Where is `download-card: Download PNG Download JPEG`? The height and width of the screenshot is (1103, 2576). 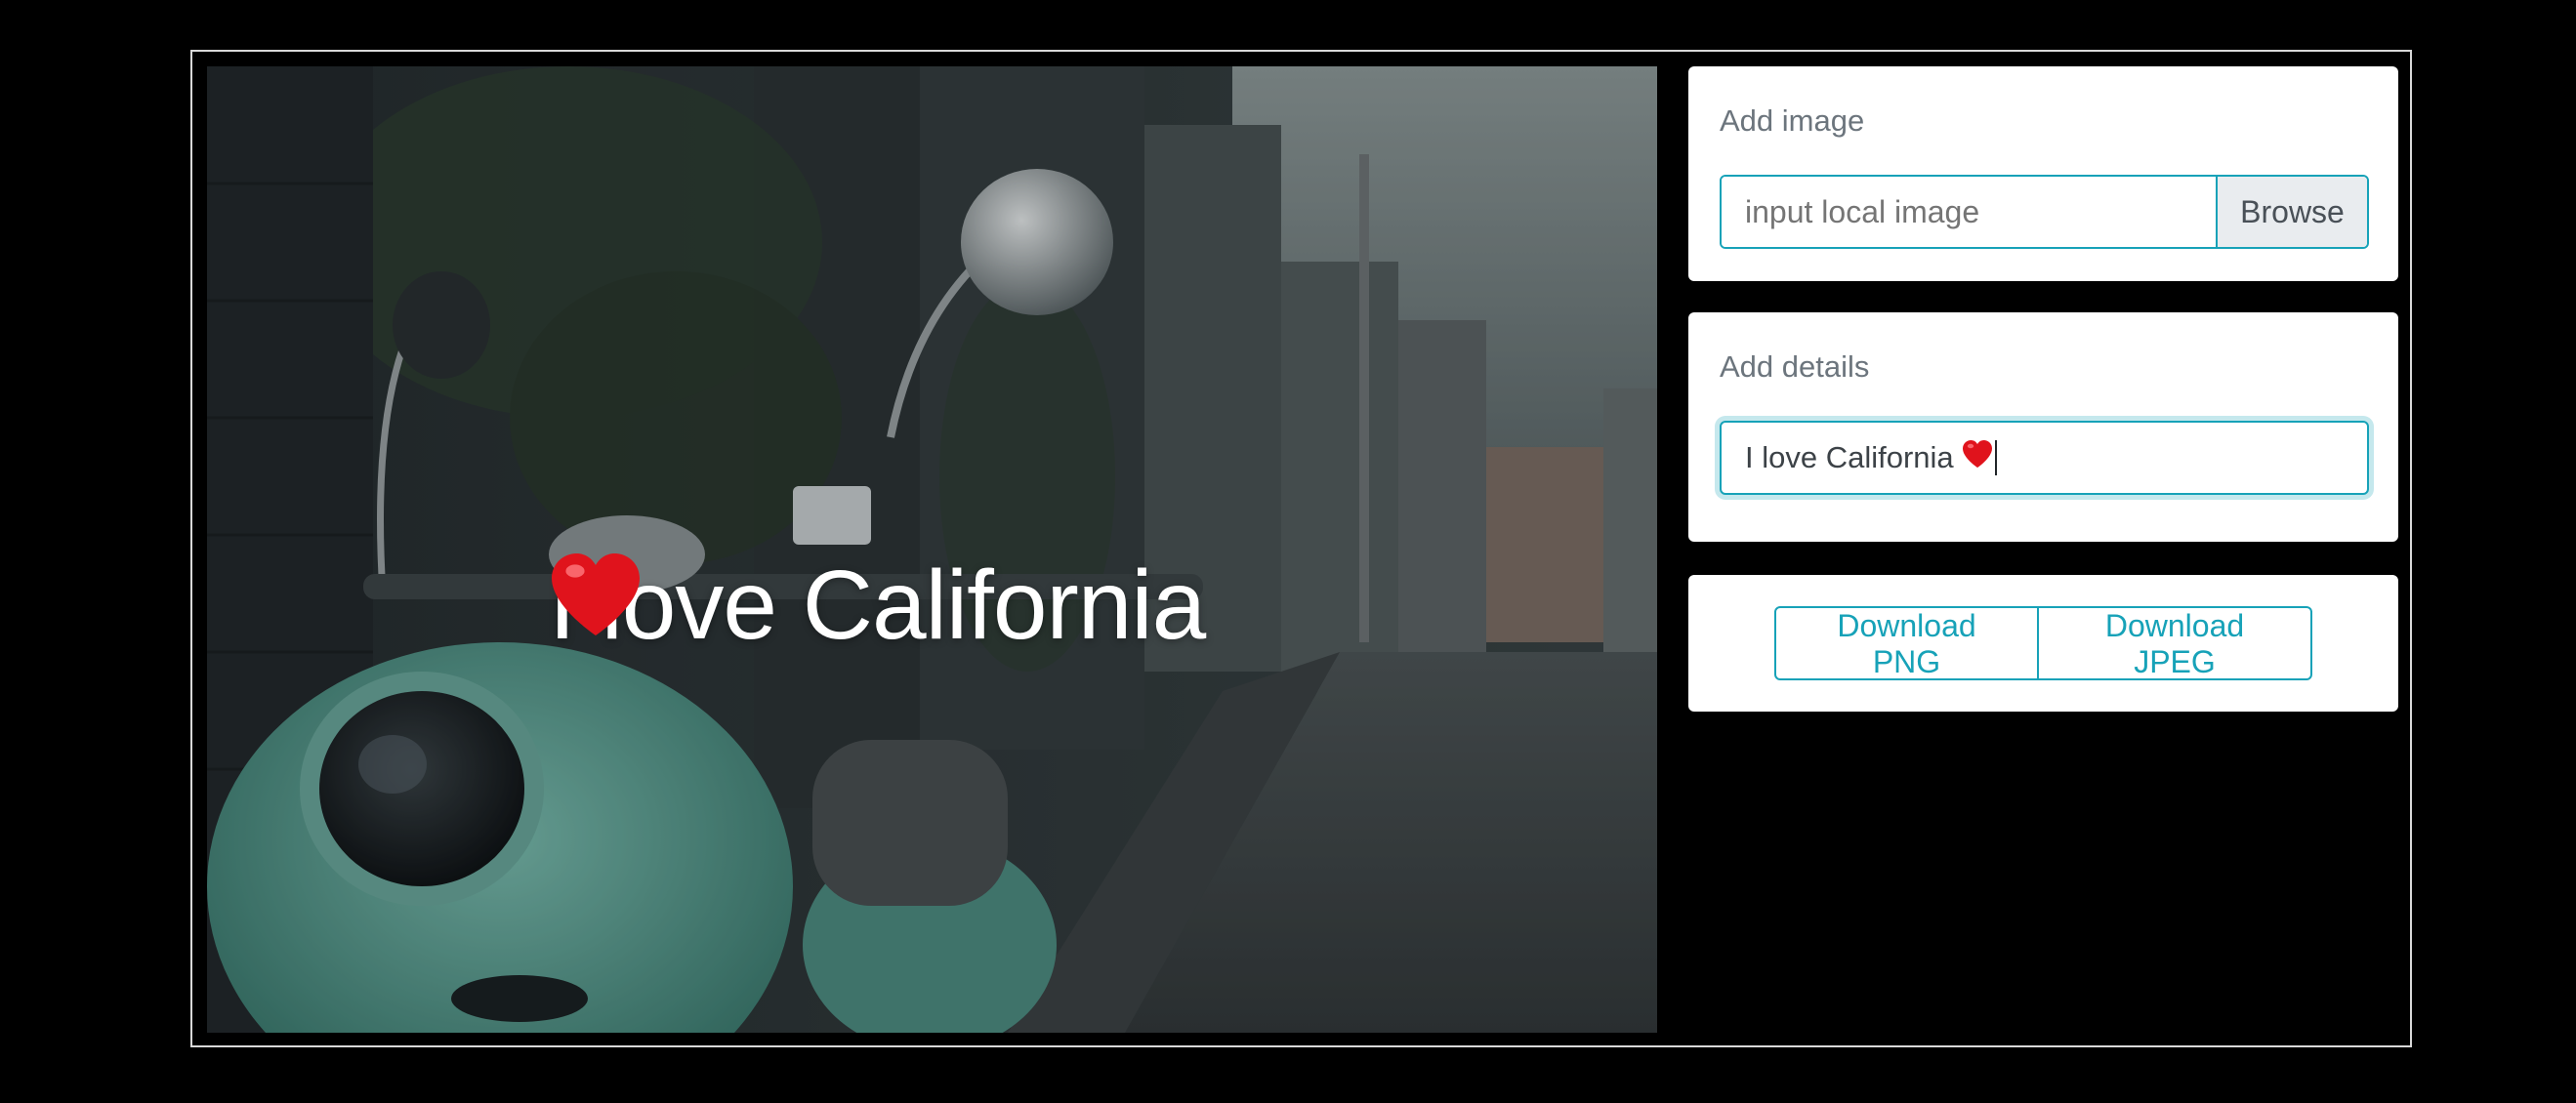 download-card: Download PNG Download JPEG is located at coordinates (2043, 643).